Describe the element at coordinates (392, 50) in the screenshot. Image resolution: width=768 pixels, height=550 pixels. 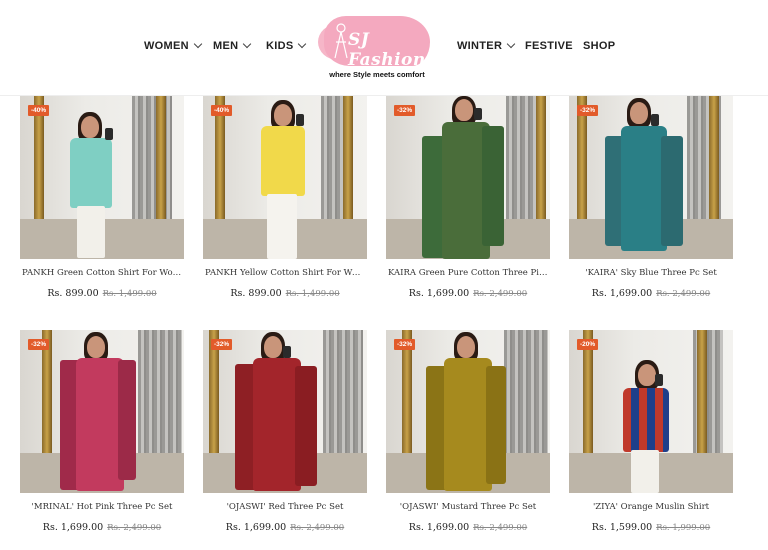
I see `logo-text: SJ Fashions` at that location.